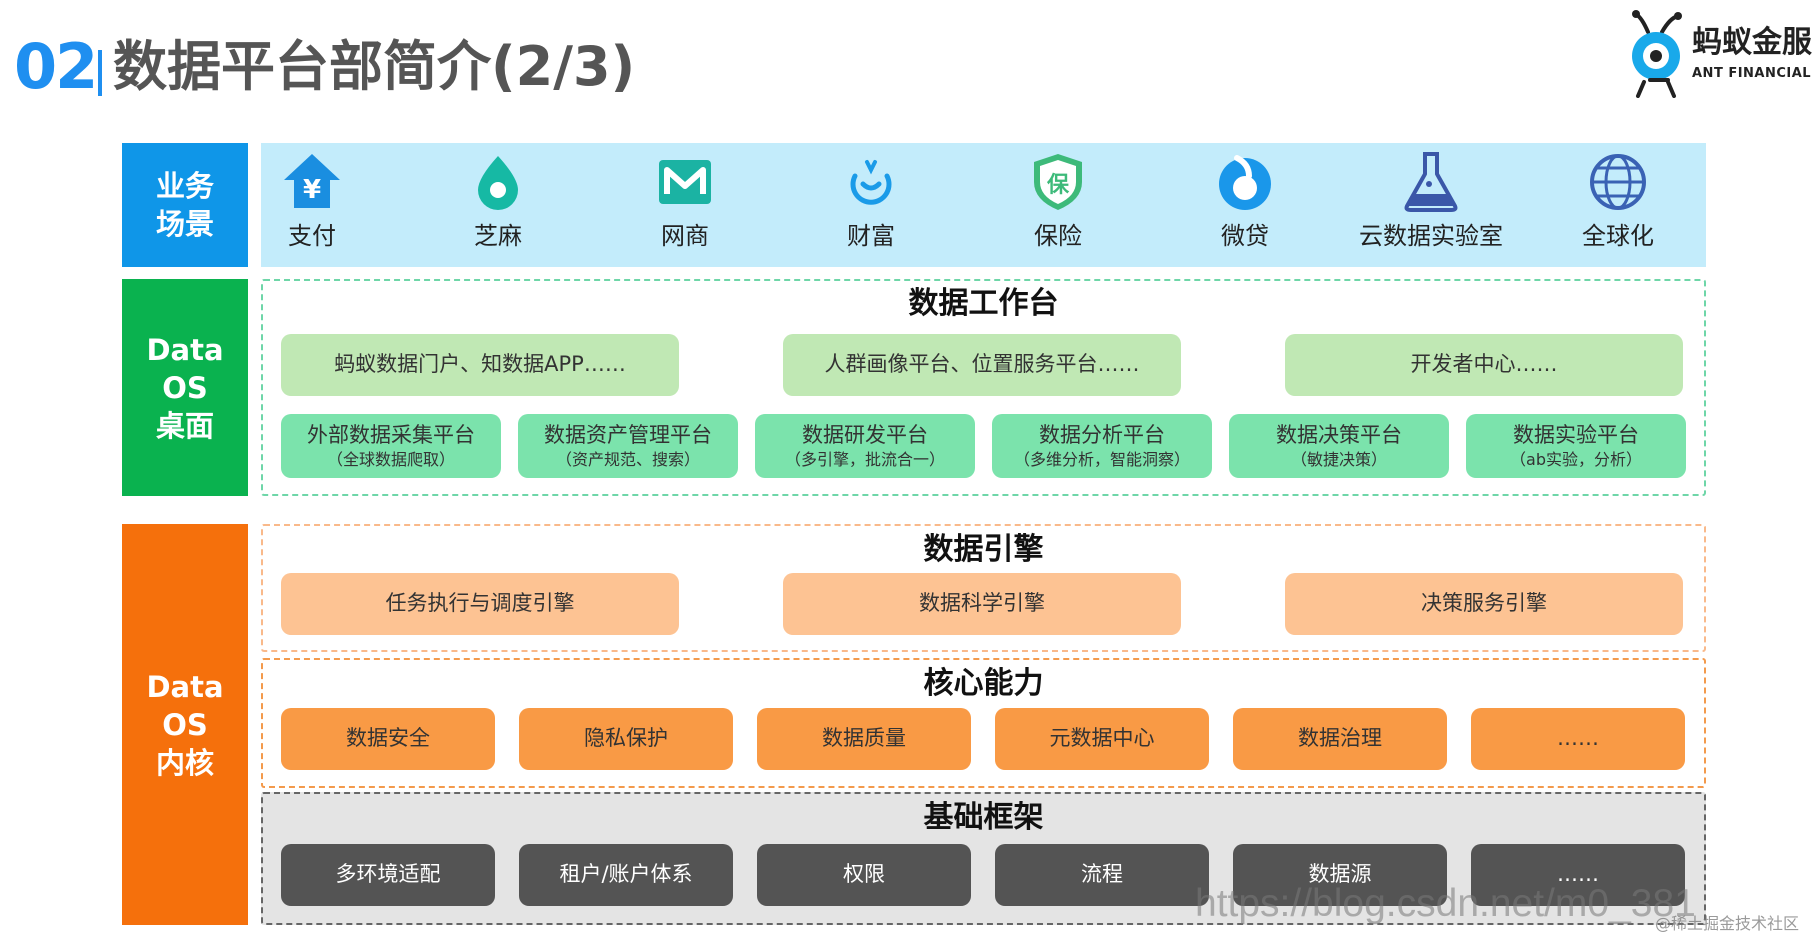 The height and width of the screenshot is (935, 1817). I want to click on business-item-insurance: 保 保险, so click(1058, 205).